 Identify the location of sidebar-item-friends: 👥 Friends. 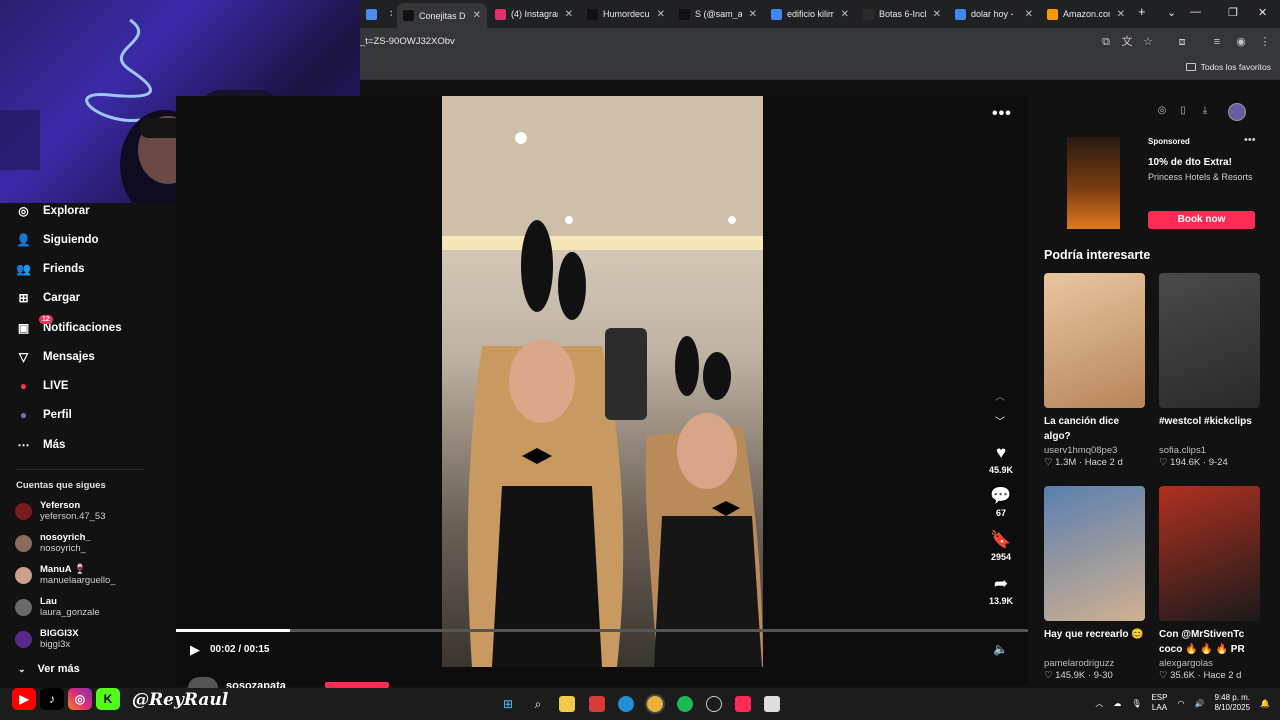
(50, 268).